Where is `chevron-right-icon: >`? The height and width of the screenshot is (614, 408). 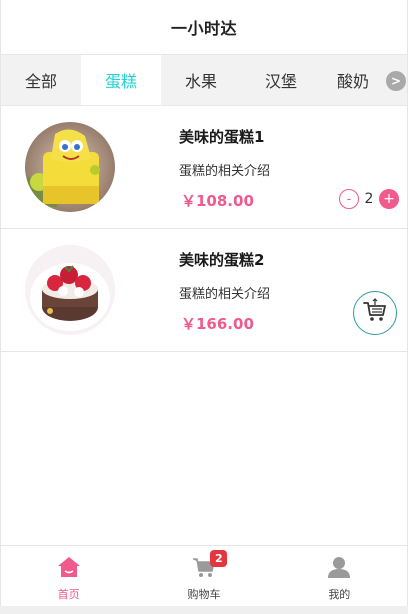 chevron-right-icon: > is located at coordinates (396, 81).